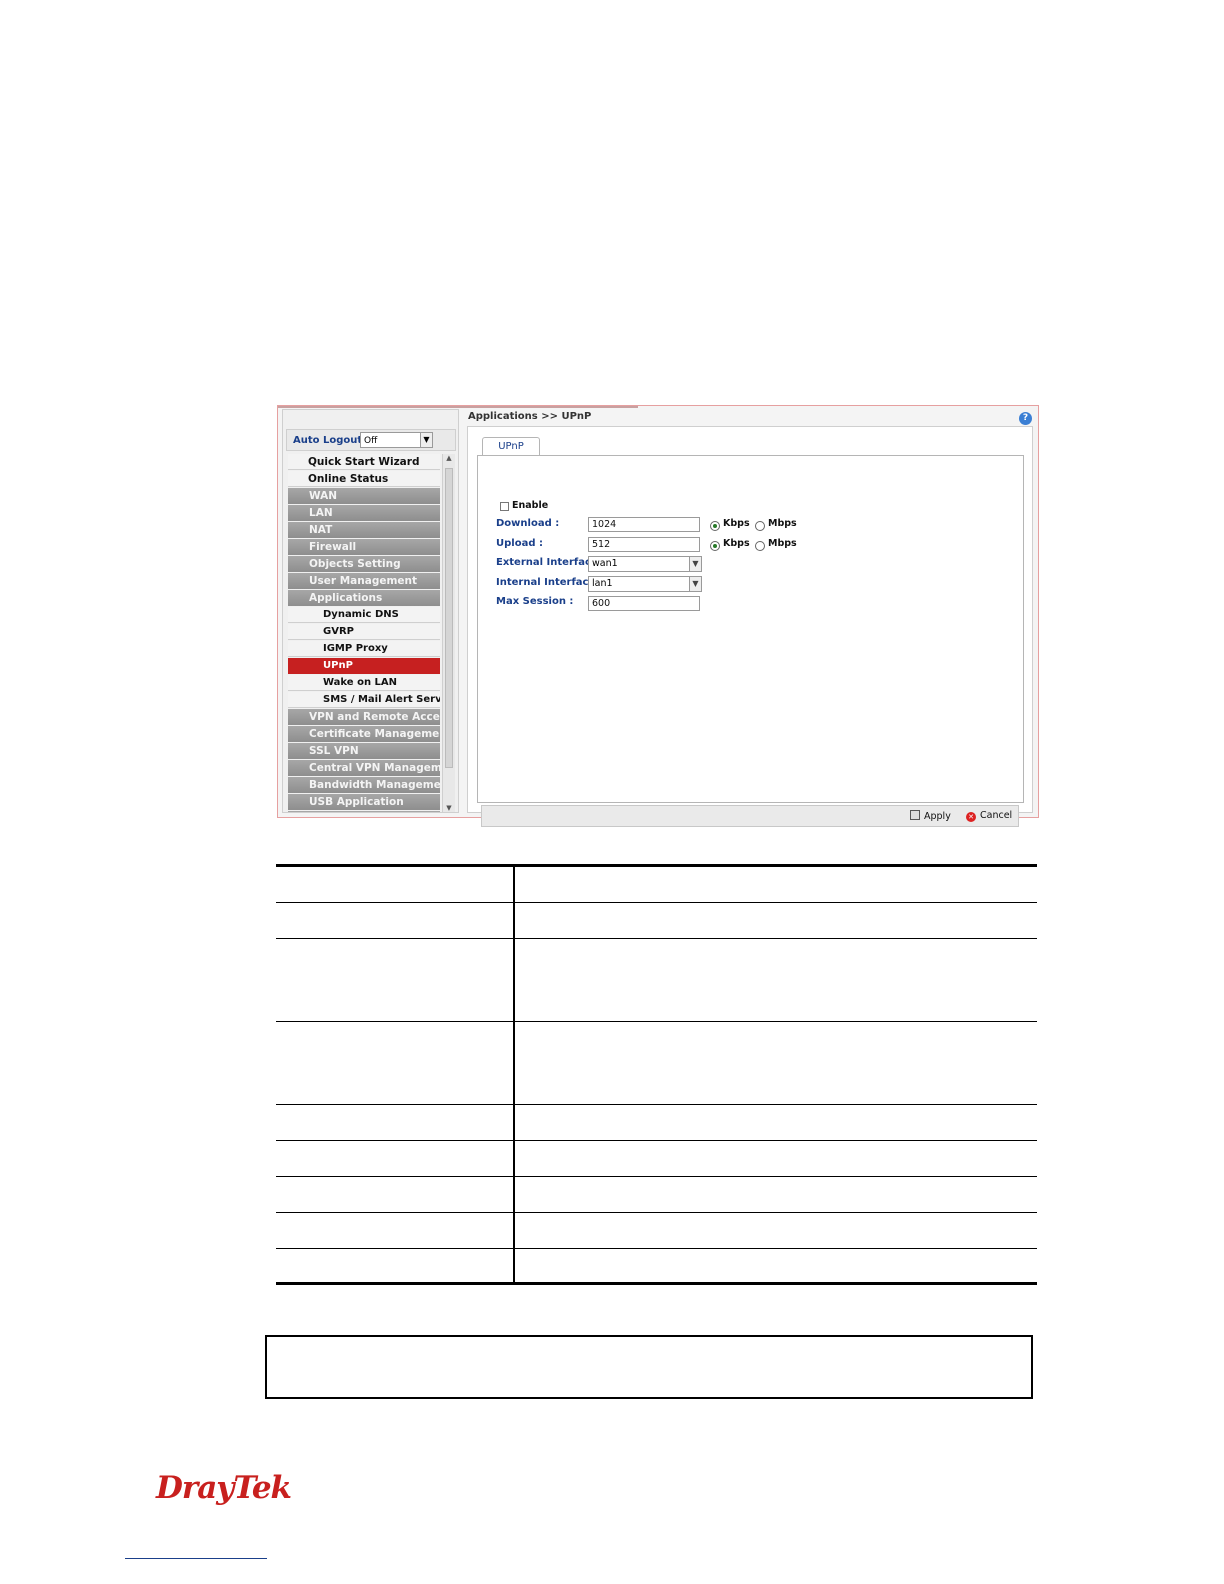  I want to click on sidebar-item-vpn-and-remote-access: VPN and Remote Access, so click(364, 717).